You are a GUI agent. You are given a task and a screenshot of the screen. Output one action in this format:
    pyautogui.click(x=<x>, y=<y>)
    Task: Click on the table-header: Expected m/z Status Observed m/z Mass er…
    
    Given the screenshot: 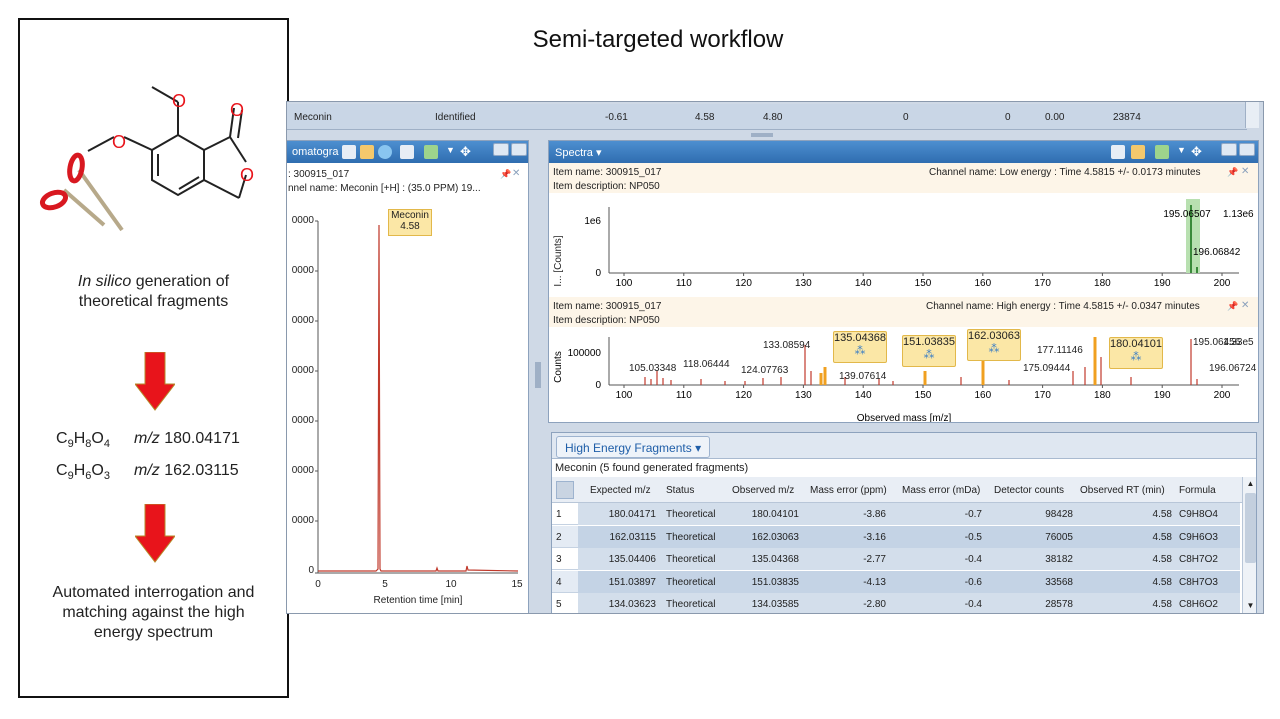 What is the action you would take?
    pyautogui.click(x=897, y=490)
    